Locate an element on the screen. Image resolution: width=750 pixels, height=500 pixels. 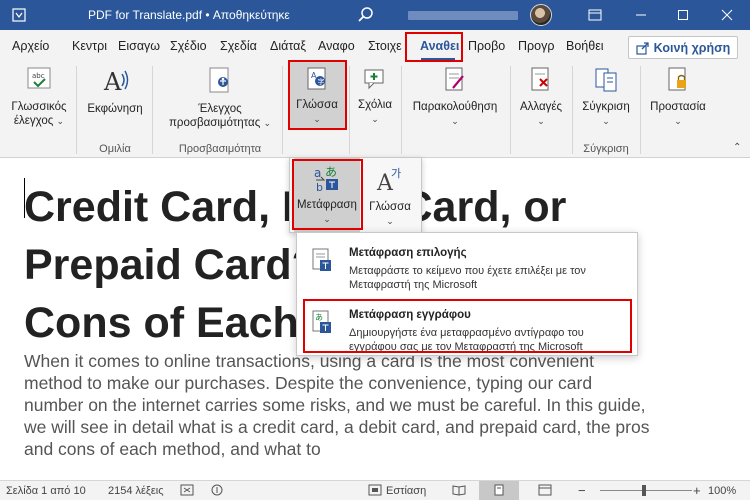
search-icon is located at coordinates (366, 15).